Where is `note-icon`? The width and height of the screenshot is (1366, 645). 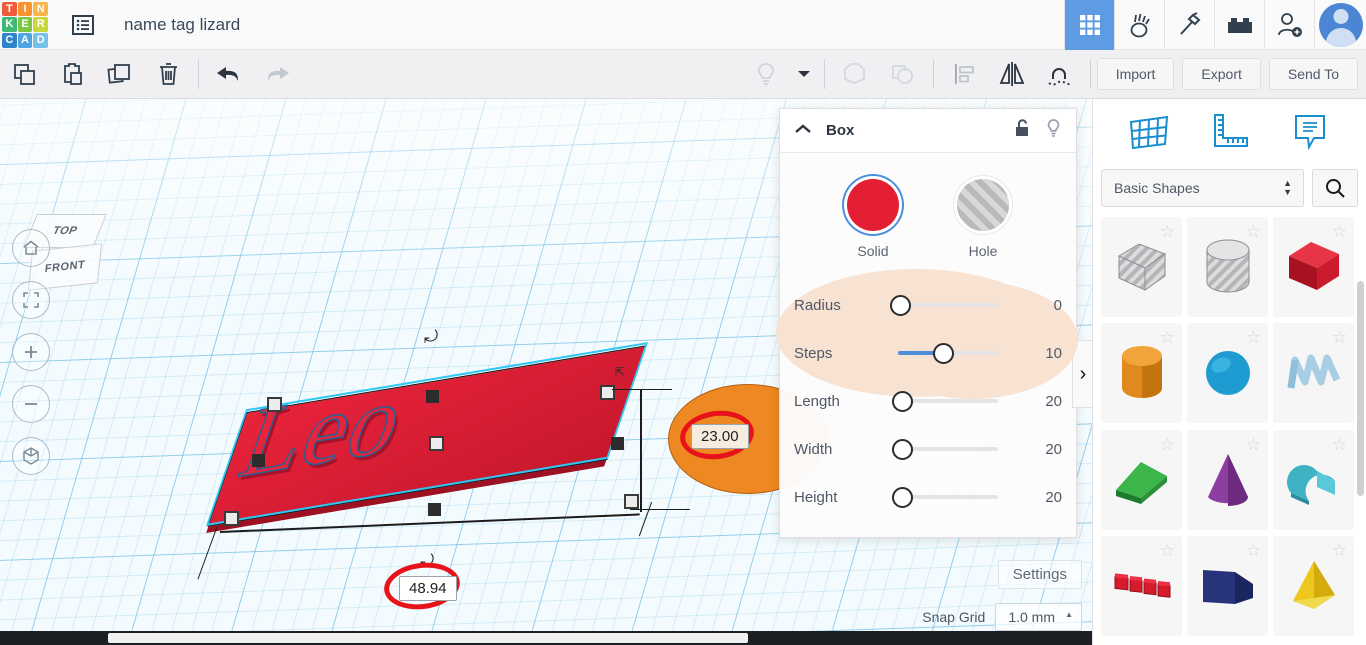
note-icon is located at coordinates (1310, 134).